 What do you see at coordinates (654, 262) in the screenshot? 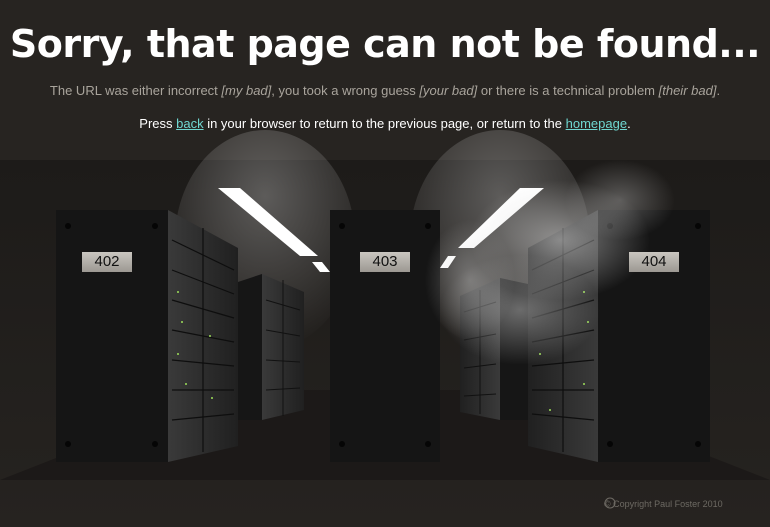
I see `server-label-404: 404` at bounding box center [654, 262].